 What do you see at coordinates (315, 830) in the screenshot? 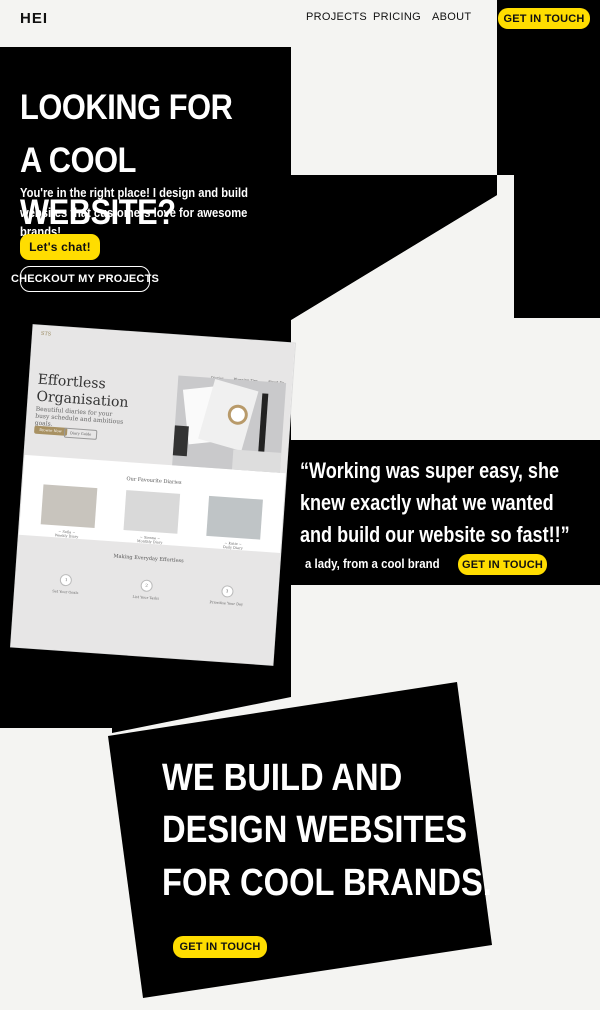
I see `closing-line2: DESIGN WEBSITES` at bounding box center [315, 830].